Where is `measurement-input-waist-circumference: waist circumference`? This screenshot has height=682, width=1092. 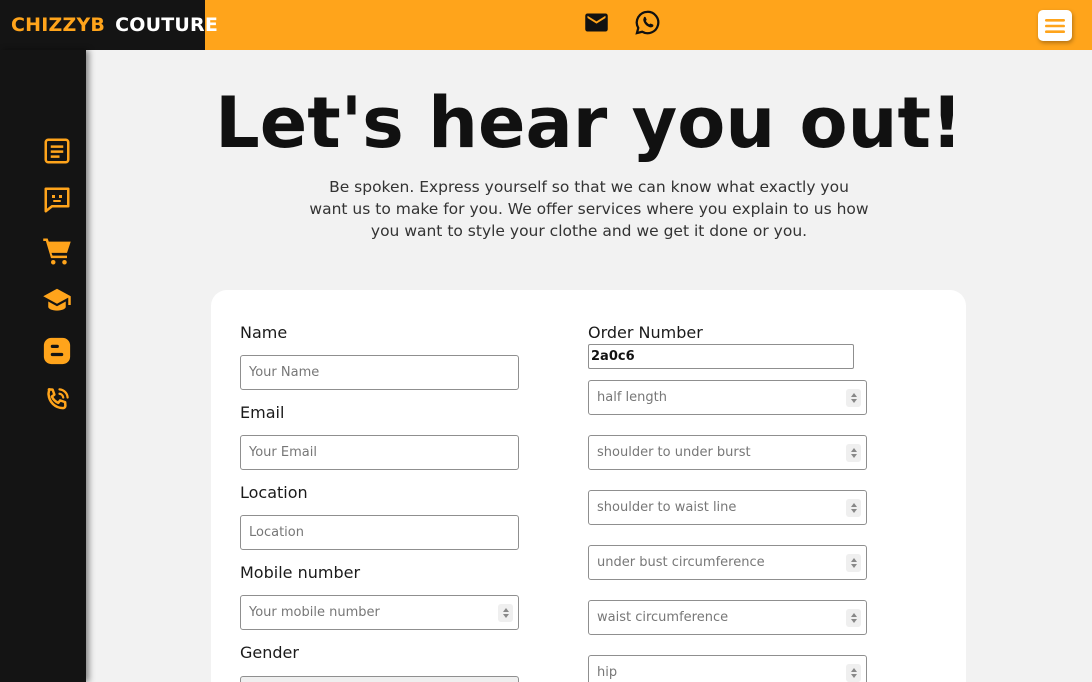
measurement-input-waist-circumference: waist circumference is located at coordinates (727, 617).